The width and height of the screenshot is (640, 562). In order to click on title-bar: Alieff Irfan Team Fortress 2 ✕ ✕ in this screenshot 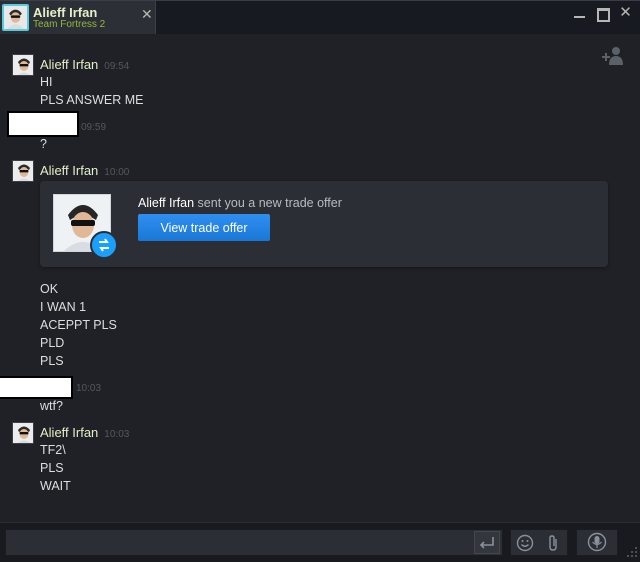, I will do `click(320, 17)`.